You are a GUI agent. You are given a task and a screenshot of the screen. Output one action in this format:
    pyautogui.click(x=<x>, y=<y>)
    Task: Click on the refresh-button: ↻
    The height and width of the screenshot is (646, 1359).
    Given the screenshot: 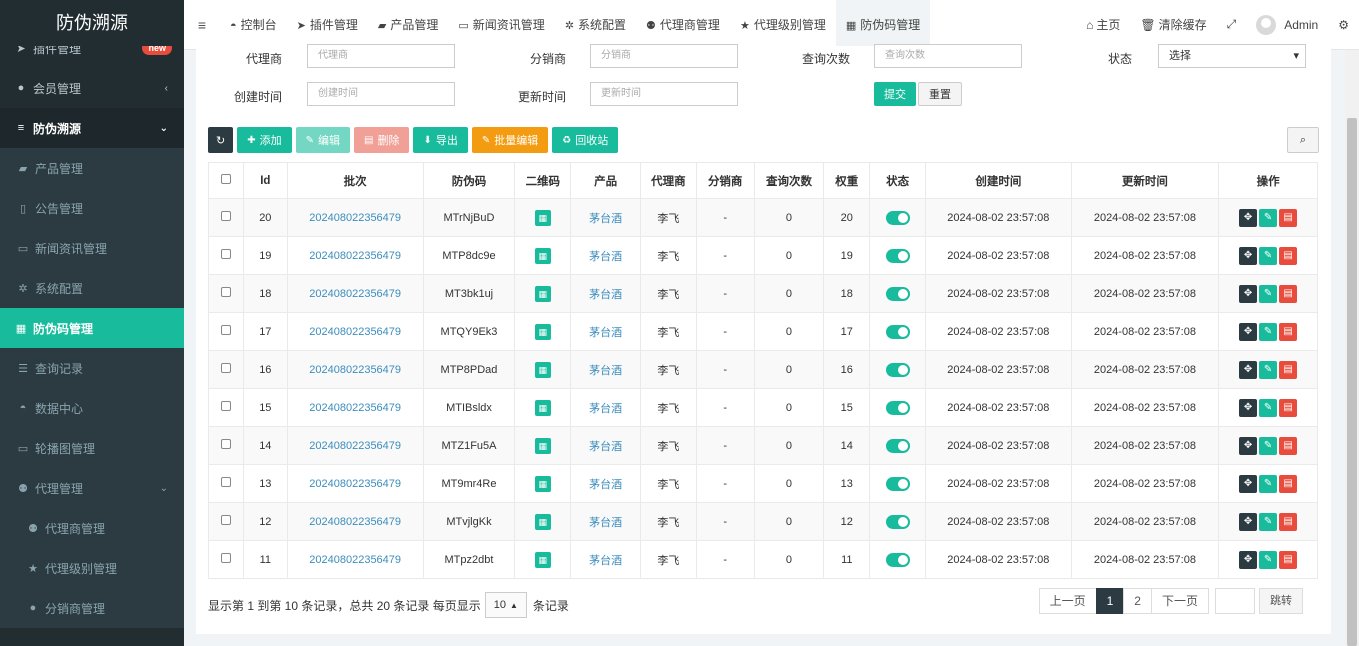 What is the action you would take?
    pyautogui.click(x=221, y=140)
    